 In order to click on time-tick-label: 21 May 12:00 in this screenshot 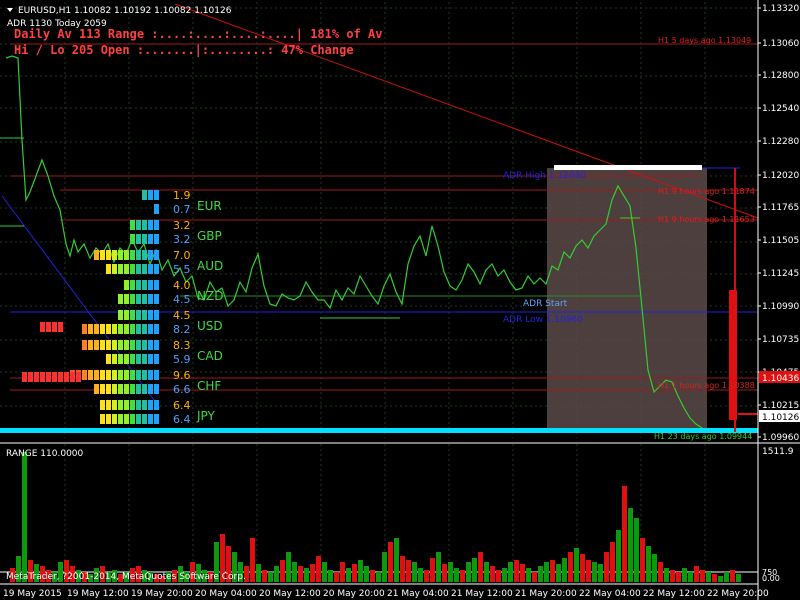, I will do `click(482, 594)`.